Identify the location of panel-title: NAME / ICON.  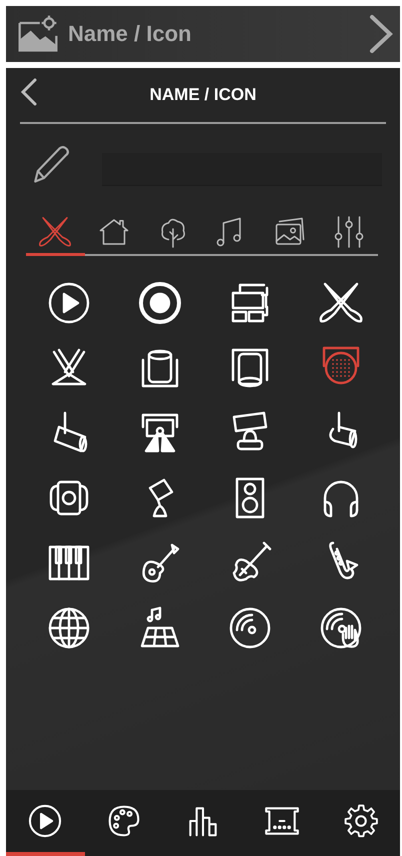
(203, 95).